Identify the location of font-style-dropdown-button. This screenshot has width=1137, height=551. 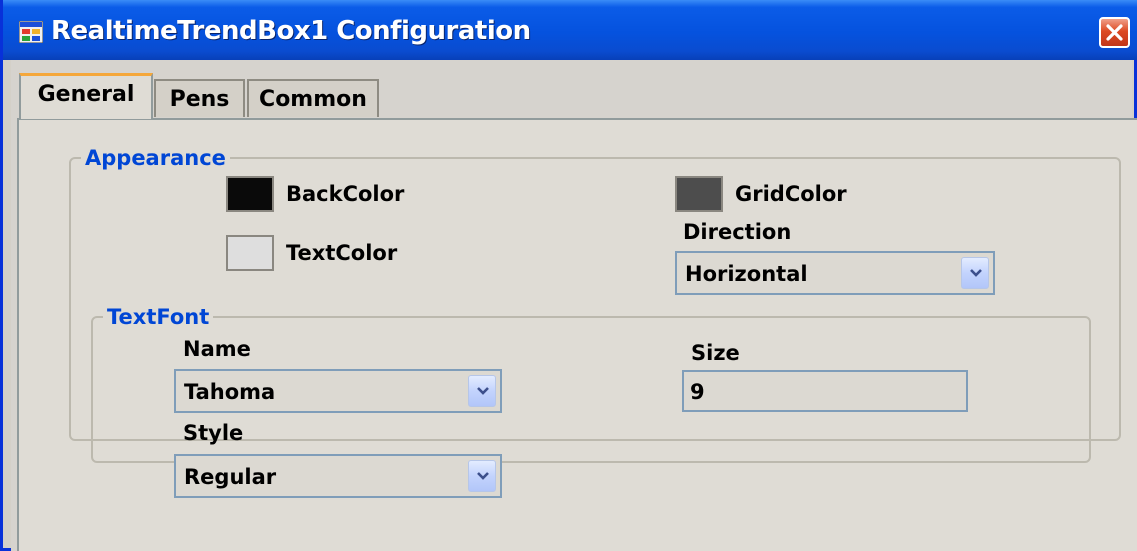
(482, 476).